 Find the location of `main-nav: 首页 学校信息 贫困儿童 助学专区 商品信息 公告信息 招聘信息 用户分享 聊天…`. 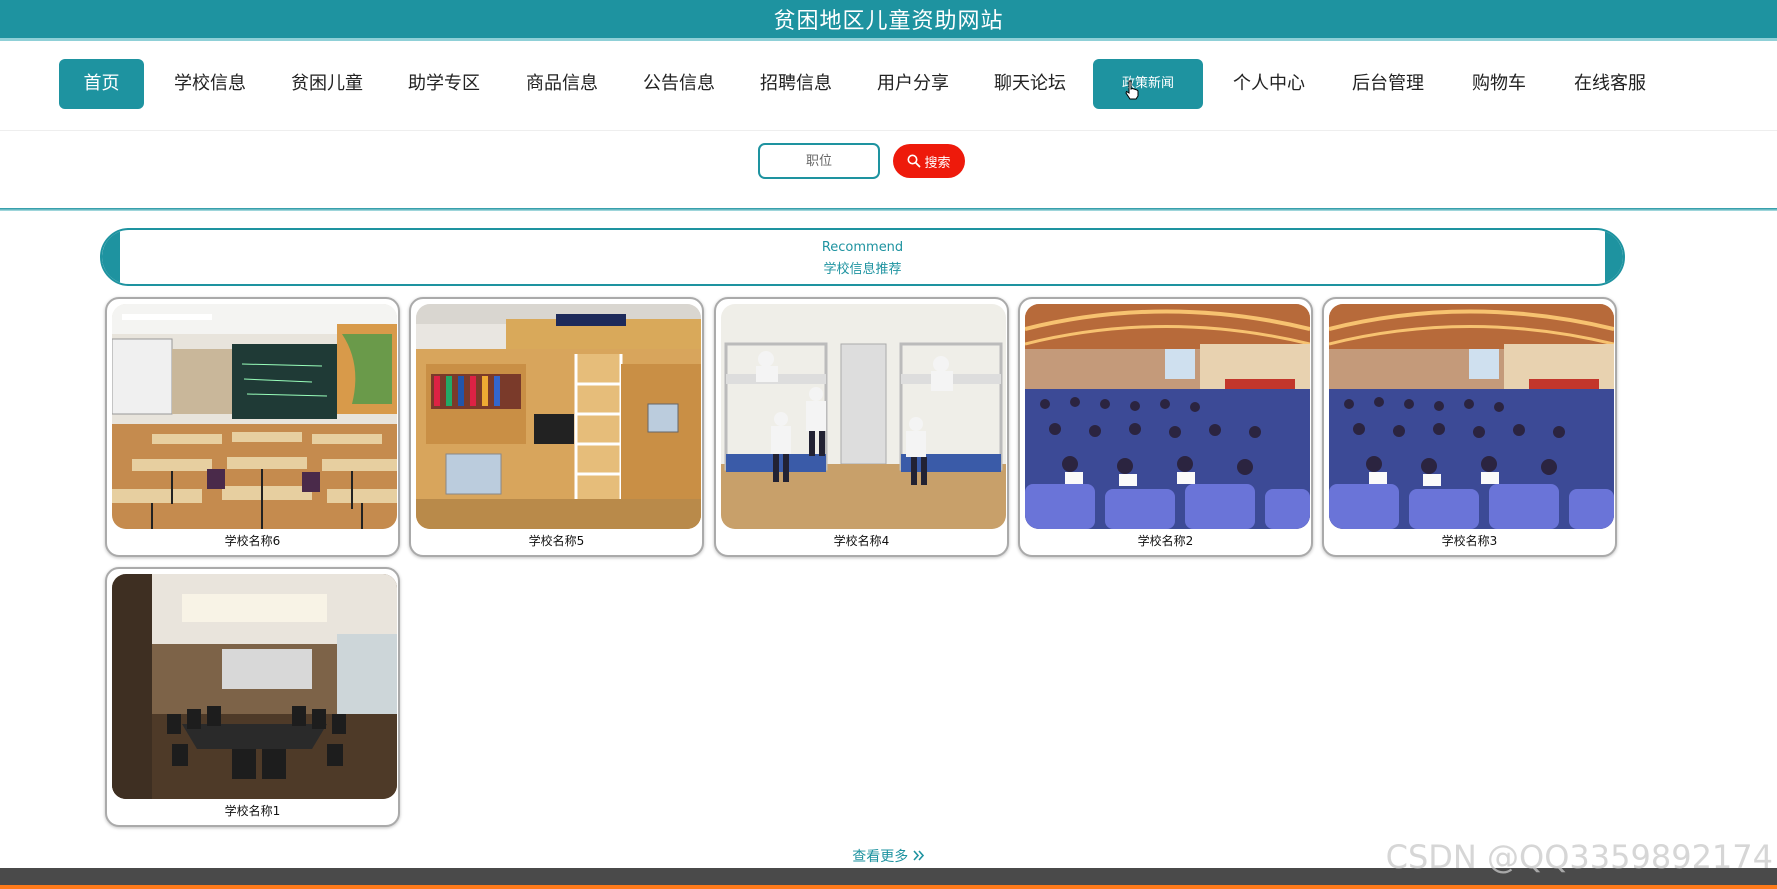

main-nav: 首页 学校信息 贫困儿童 助学专区 商品信息 公告信息 招聘信息 用户分享 聊天… is located at coordinates (888, 86).